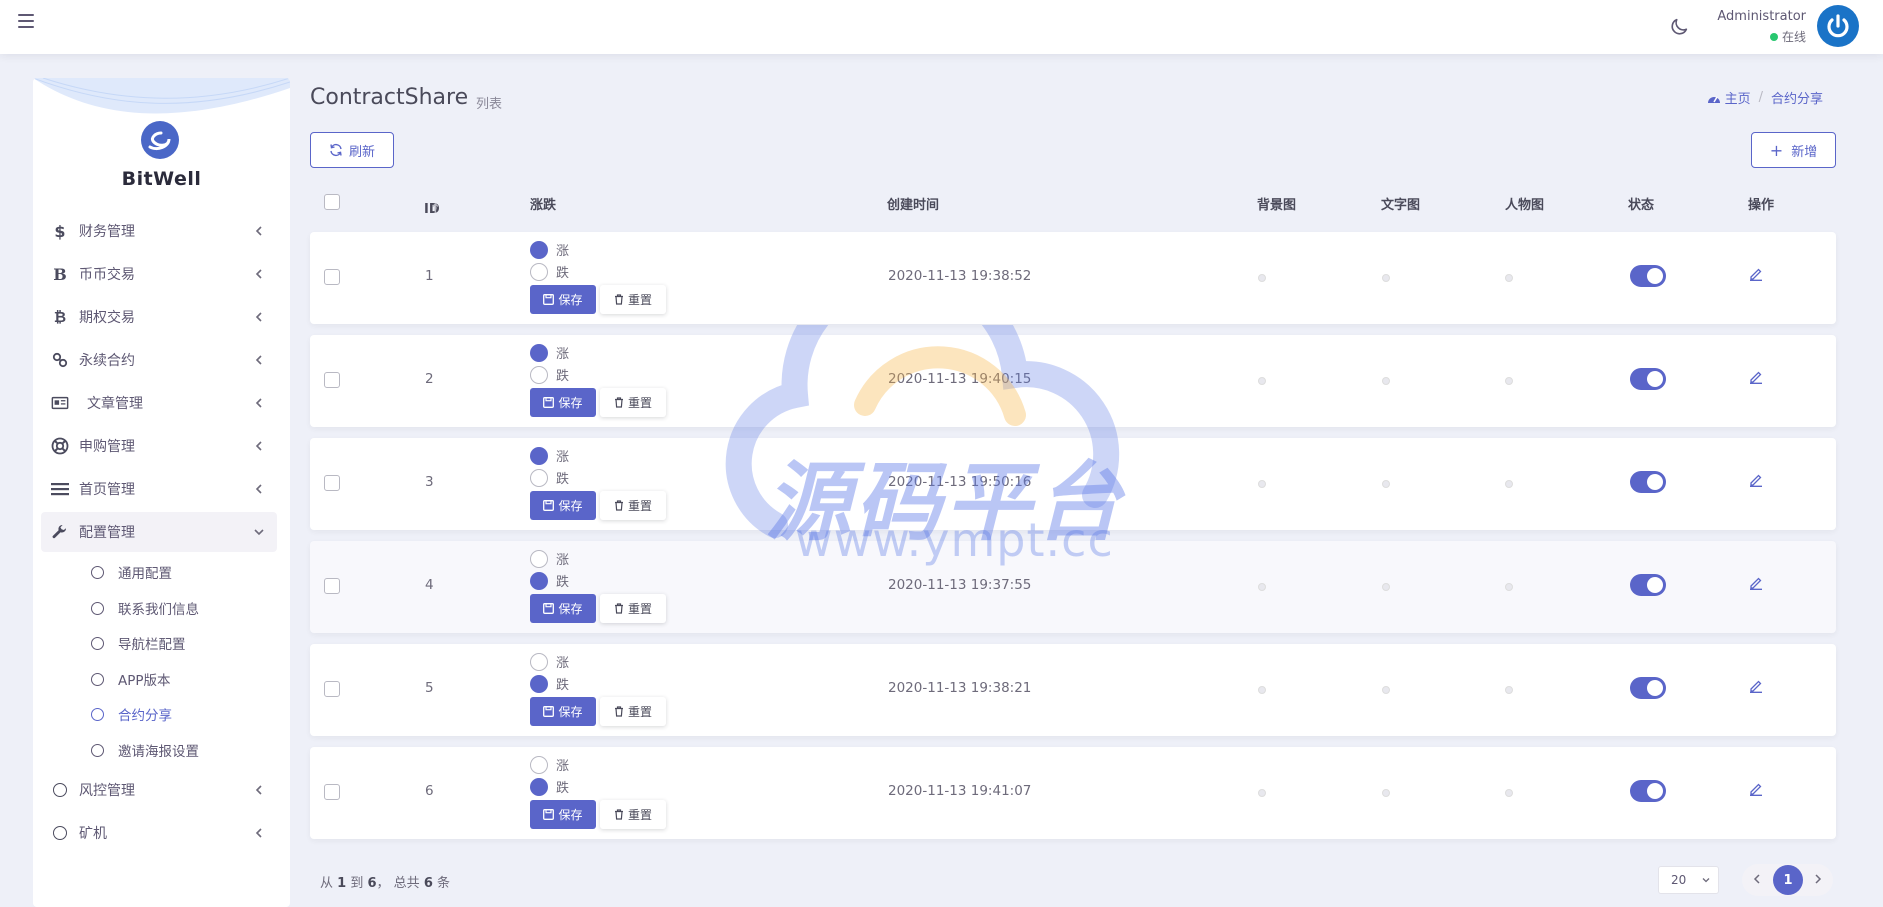 This screenshot has height=907, width=1883. I want to click on add-button: + 新增, so click(1793, 150).